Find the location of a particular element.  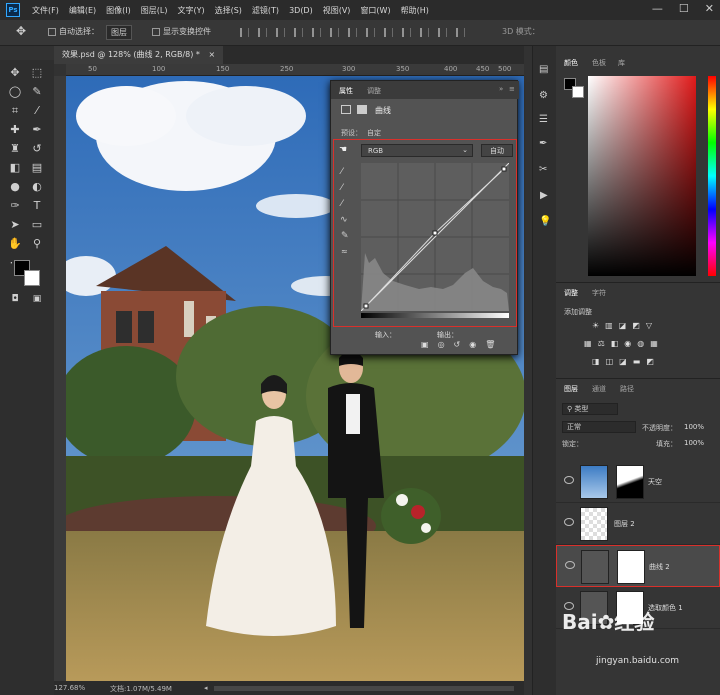

eyedropper-tool-icon: ⁄ is located at coordinates (37, 111).